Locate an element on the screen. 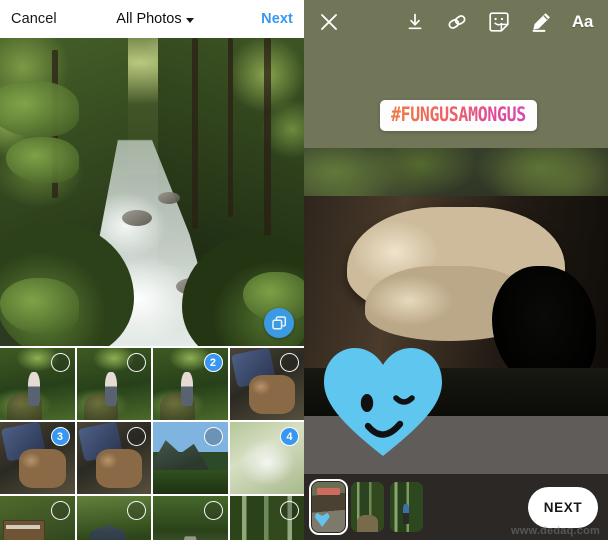 The width and height of the screenshot is (608, 540). album-selector: All Photos is located at coordinates (155, 19).